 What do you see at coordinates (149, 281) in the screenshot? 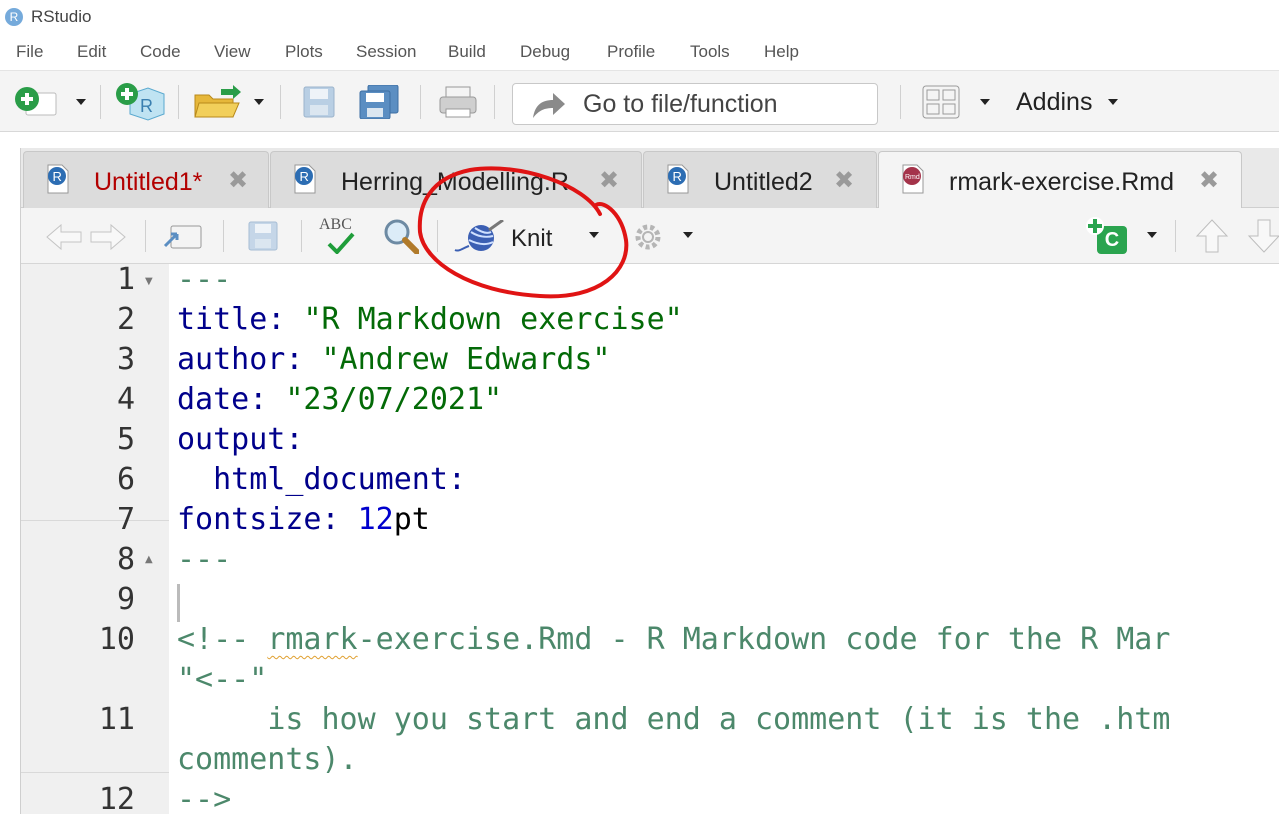
I see `fold-down-icon: ▼` at bounding box center [149, 281].